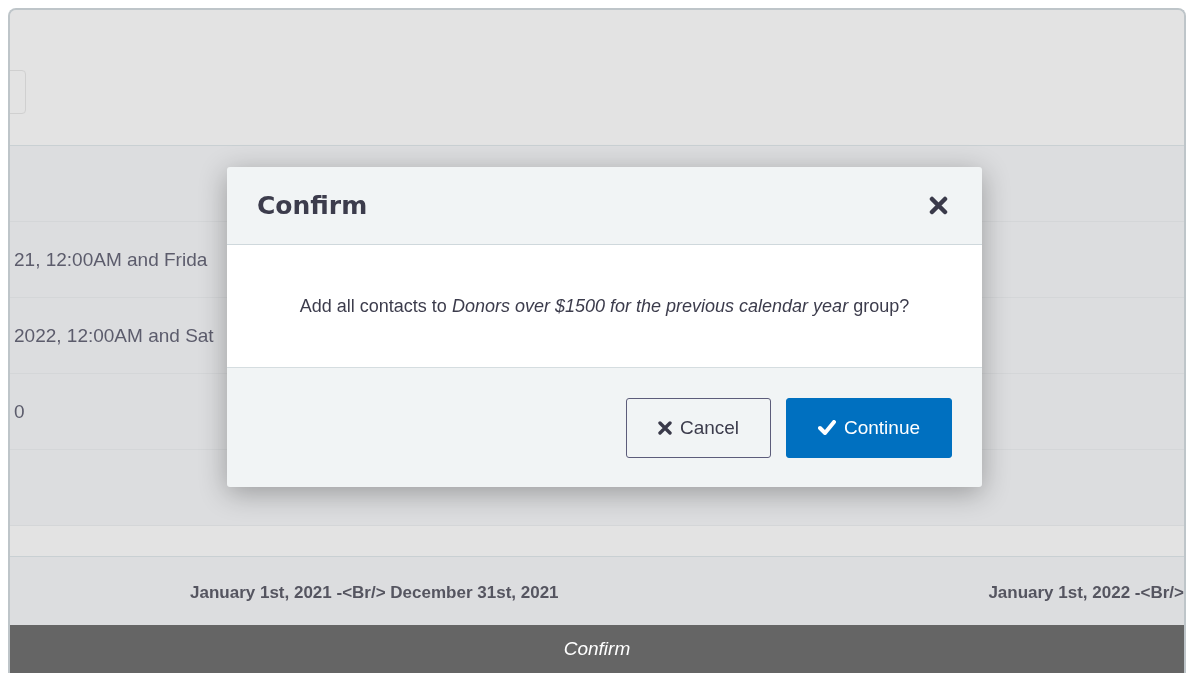 This screenshot has height=673, width=1188. Describe the element at coordinates (869, 427) in the screenshot. I see `continue-button: Continue` at that location.